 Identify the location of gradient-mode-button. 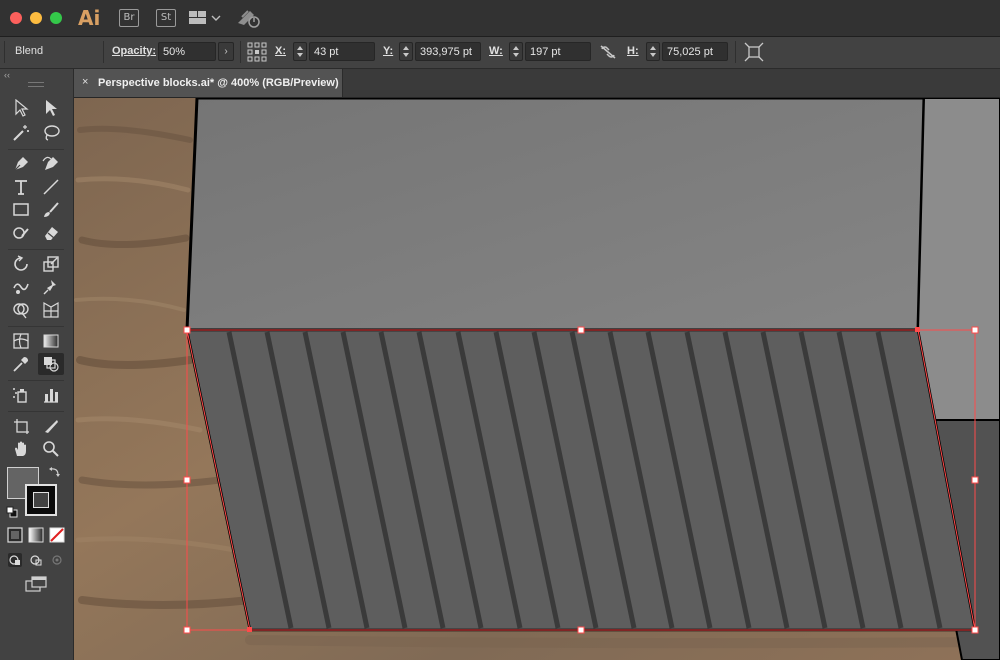
(36, 535).